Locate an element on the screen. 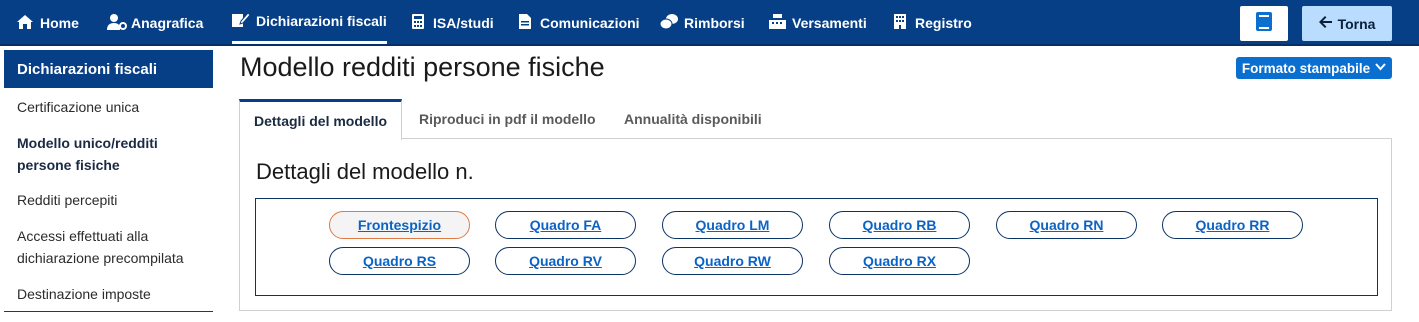 The height and width of the screenshot is (322, 1419). sidebar-divider is located at coordinates (108, 311).